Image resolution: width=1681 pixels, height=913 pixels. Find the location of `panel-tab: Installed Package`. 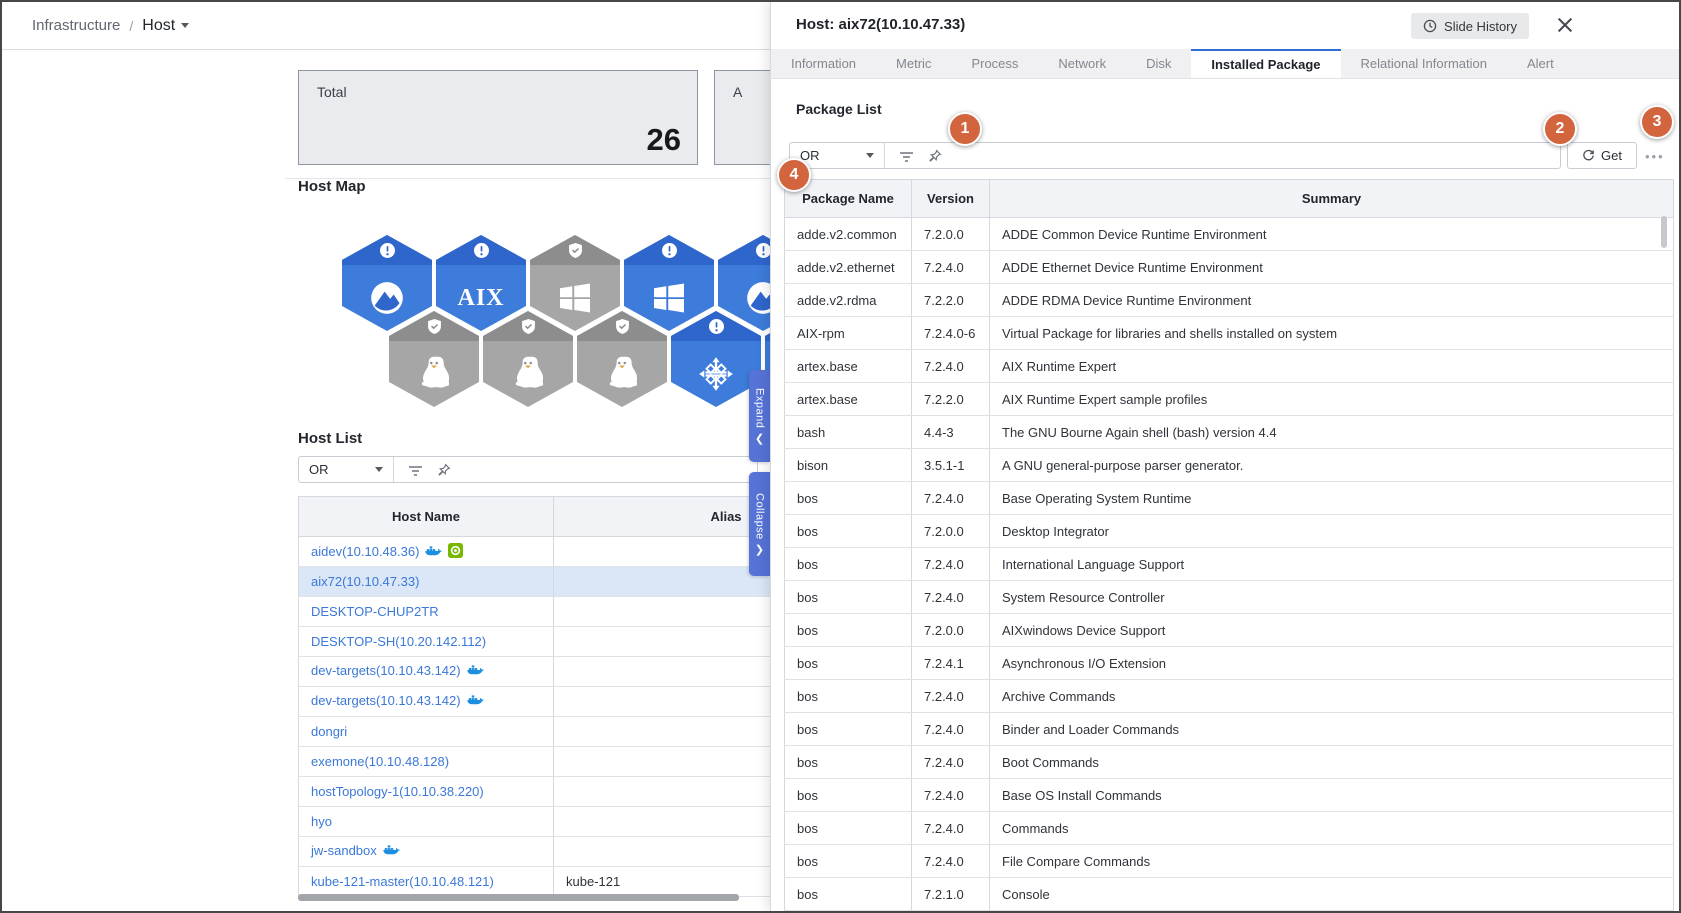

panel-tab: Installed Package is located at coordinates (1266, 63).